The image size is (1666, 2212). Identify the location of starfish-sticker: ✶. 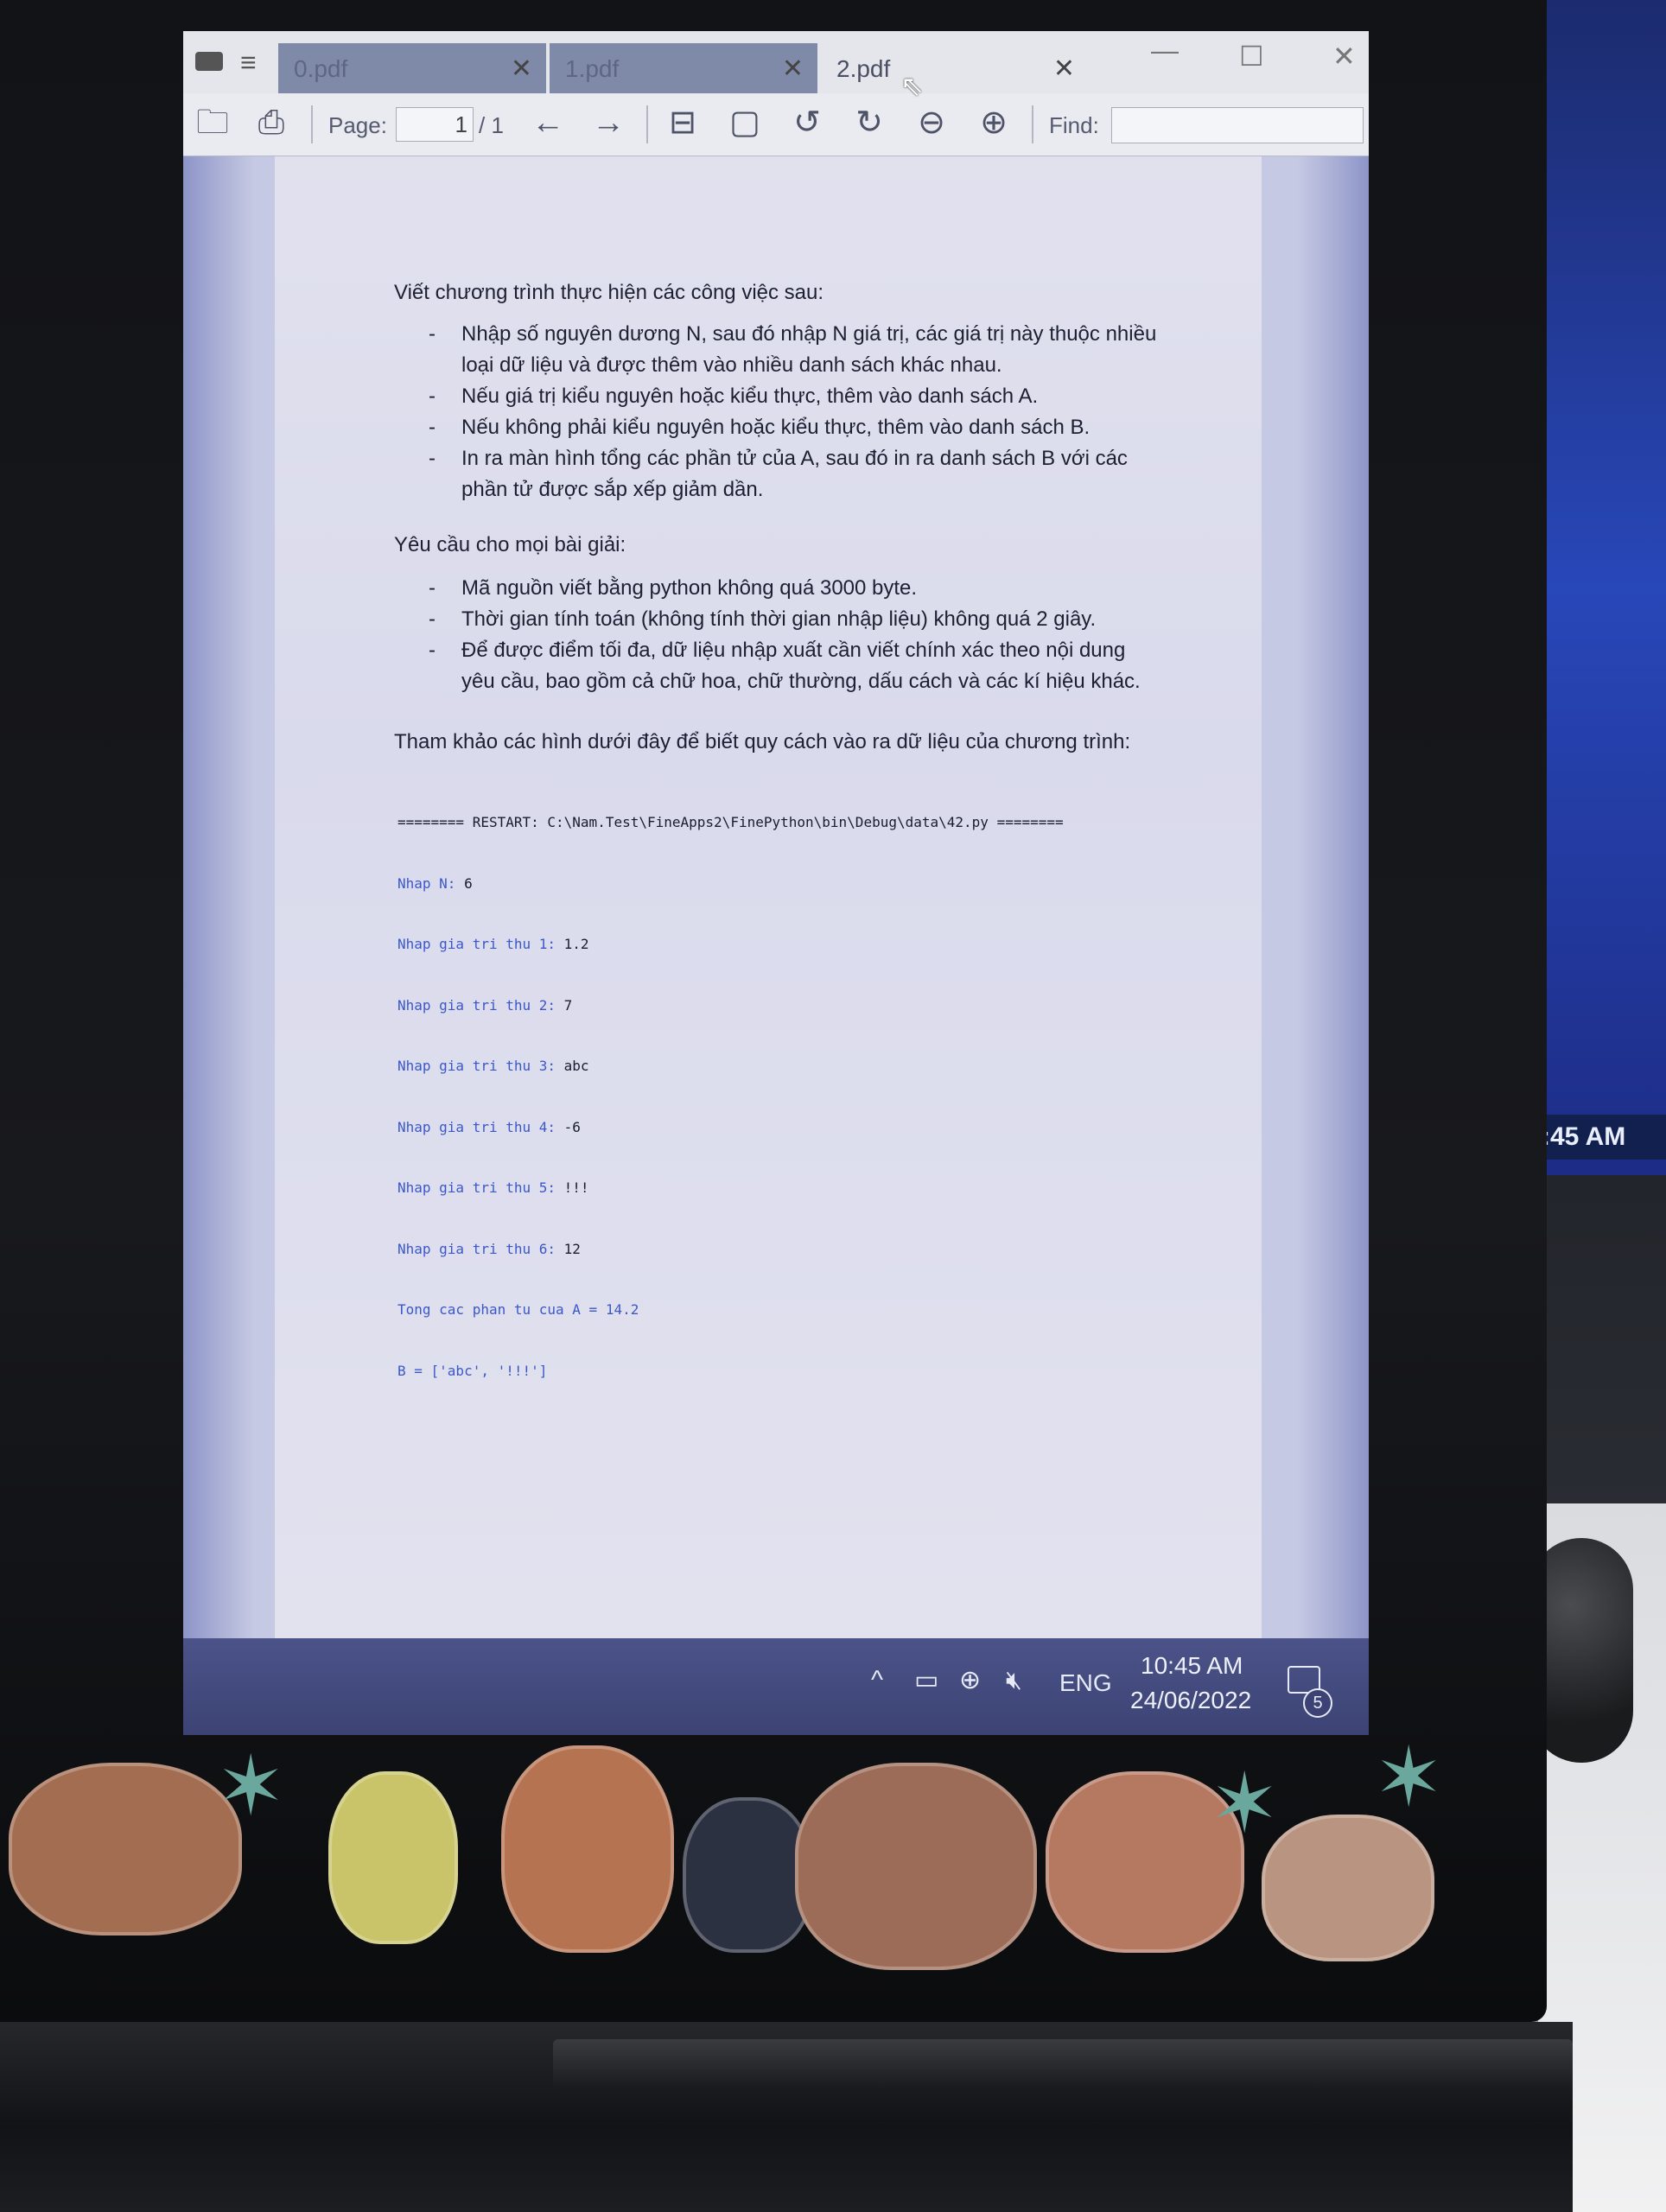
(251, 1786).